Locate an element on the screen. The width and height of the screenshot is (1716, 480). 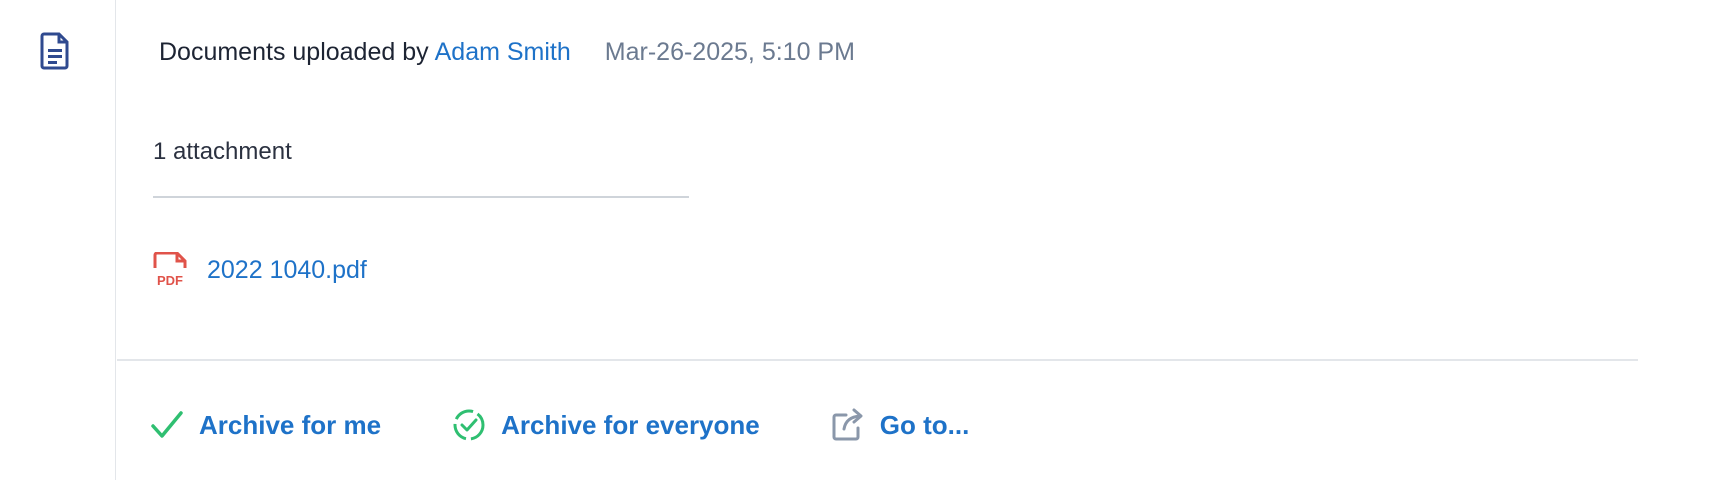
svg-text: PDF is located at coordinates (170, 280).